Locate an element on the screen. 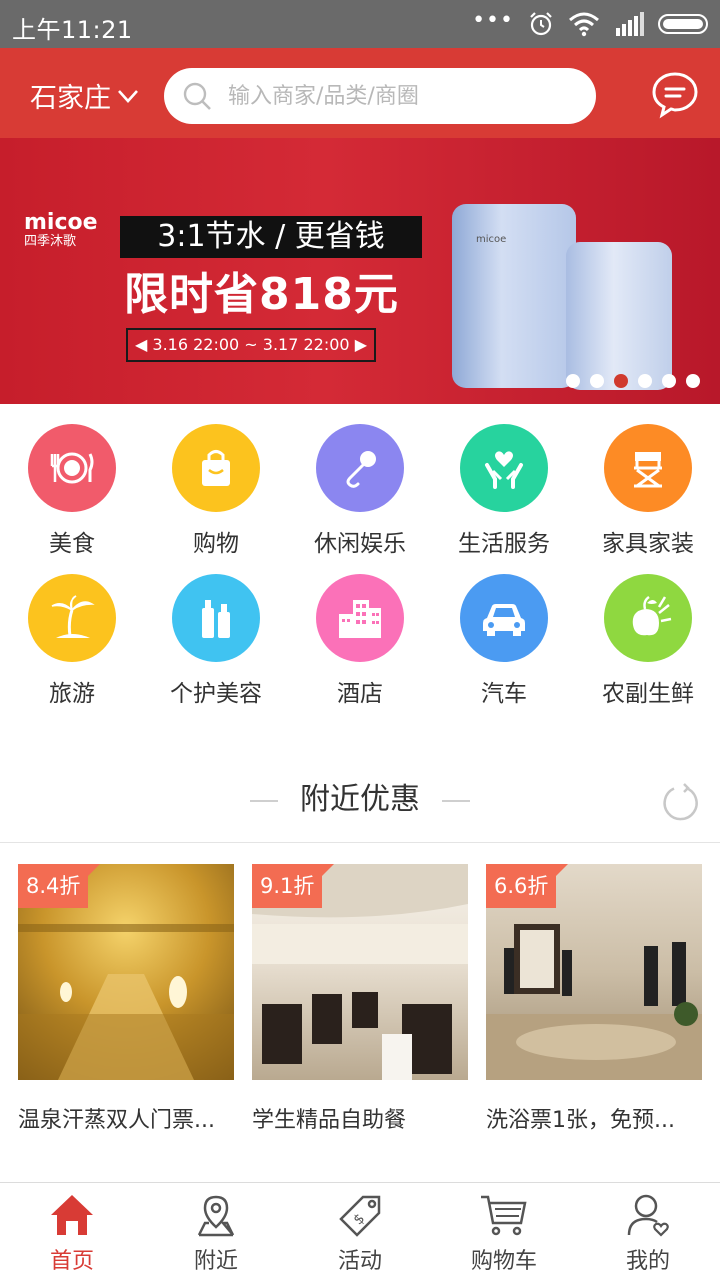  banner-headline: 3:1节水 / 更省钱 is located at coordinates (271, 237).